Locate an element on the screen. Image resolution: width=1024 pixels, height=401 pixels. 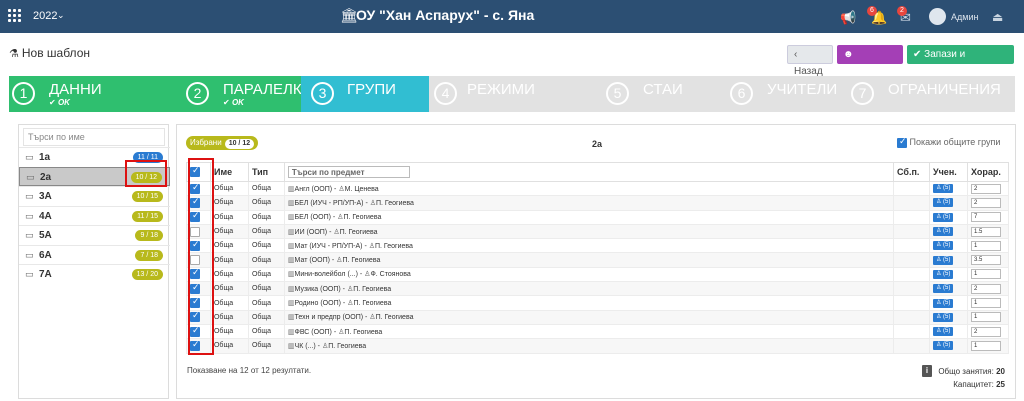
group-search-input: Търси по име is located at coordinates (94, 137).